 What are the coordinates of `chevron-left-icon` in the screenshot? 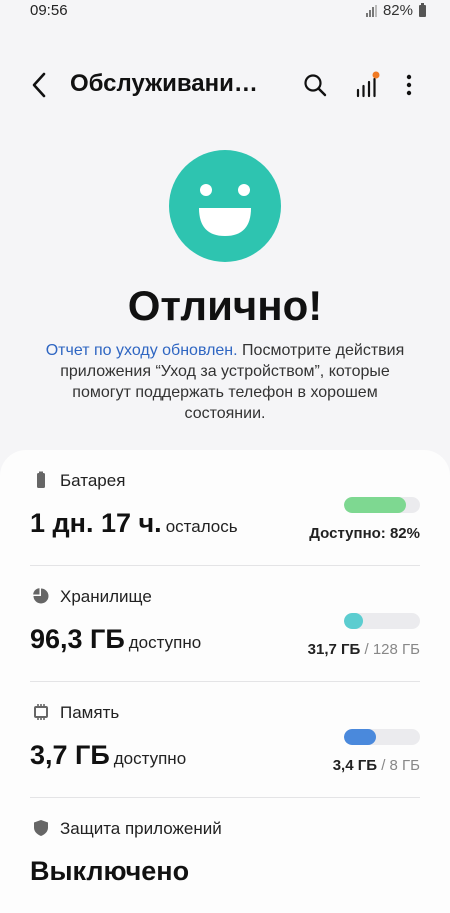 It's located at (39, 85).